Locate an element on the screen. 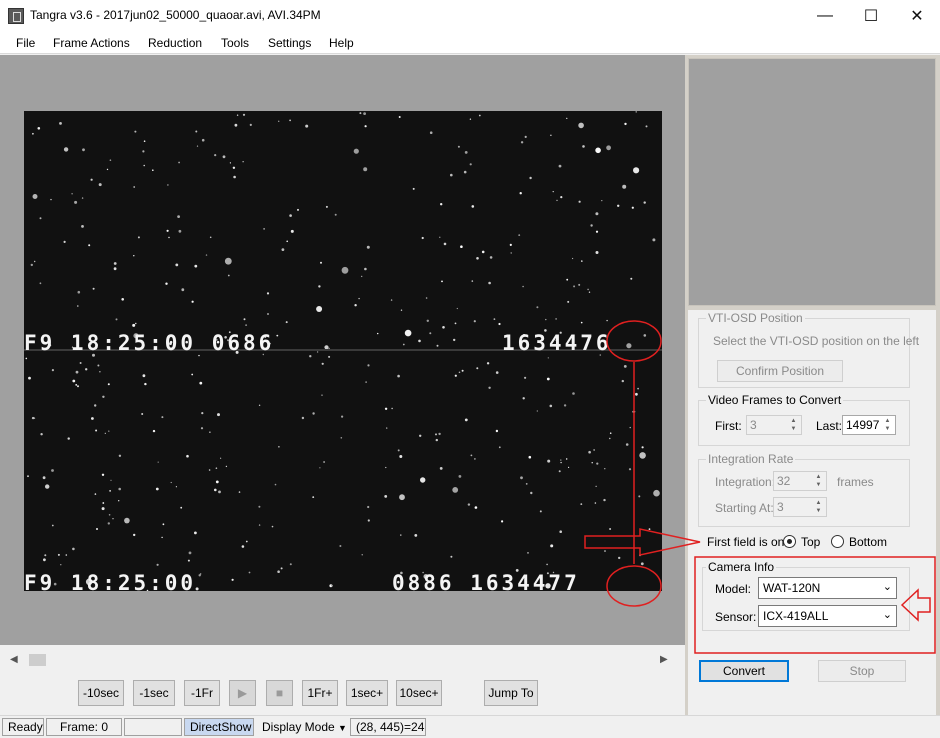 The image size is (940, 738). jump-to-button: Jump To is located at coordinates (511, 693).